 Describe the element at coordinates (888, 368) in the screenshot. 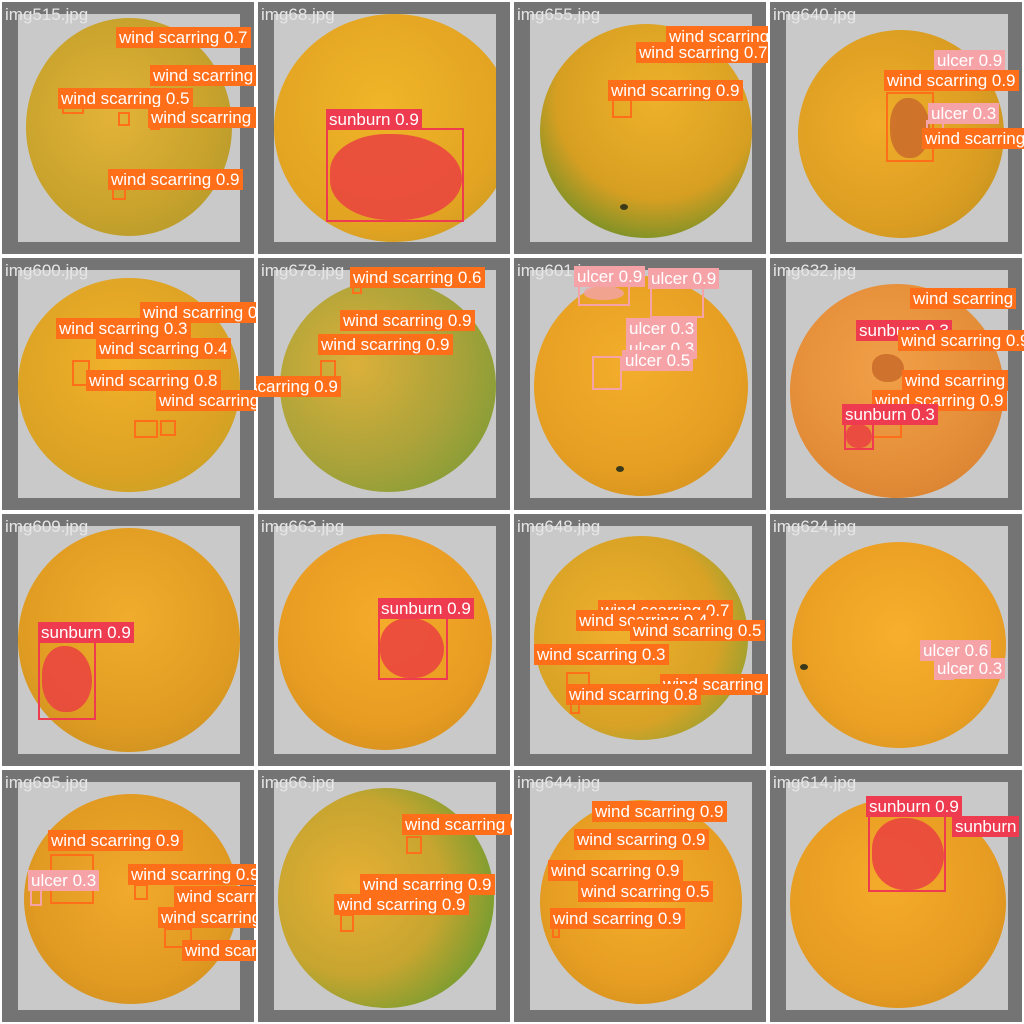

I see `wind-scarring-mask` at that location.